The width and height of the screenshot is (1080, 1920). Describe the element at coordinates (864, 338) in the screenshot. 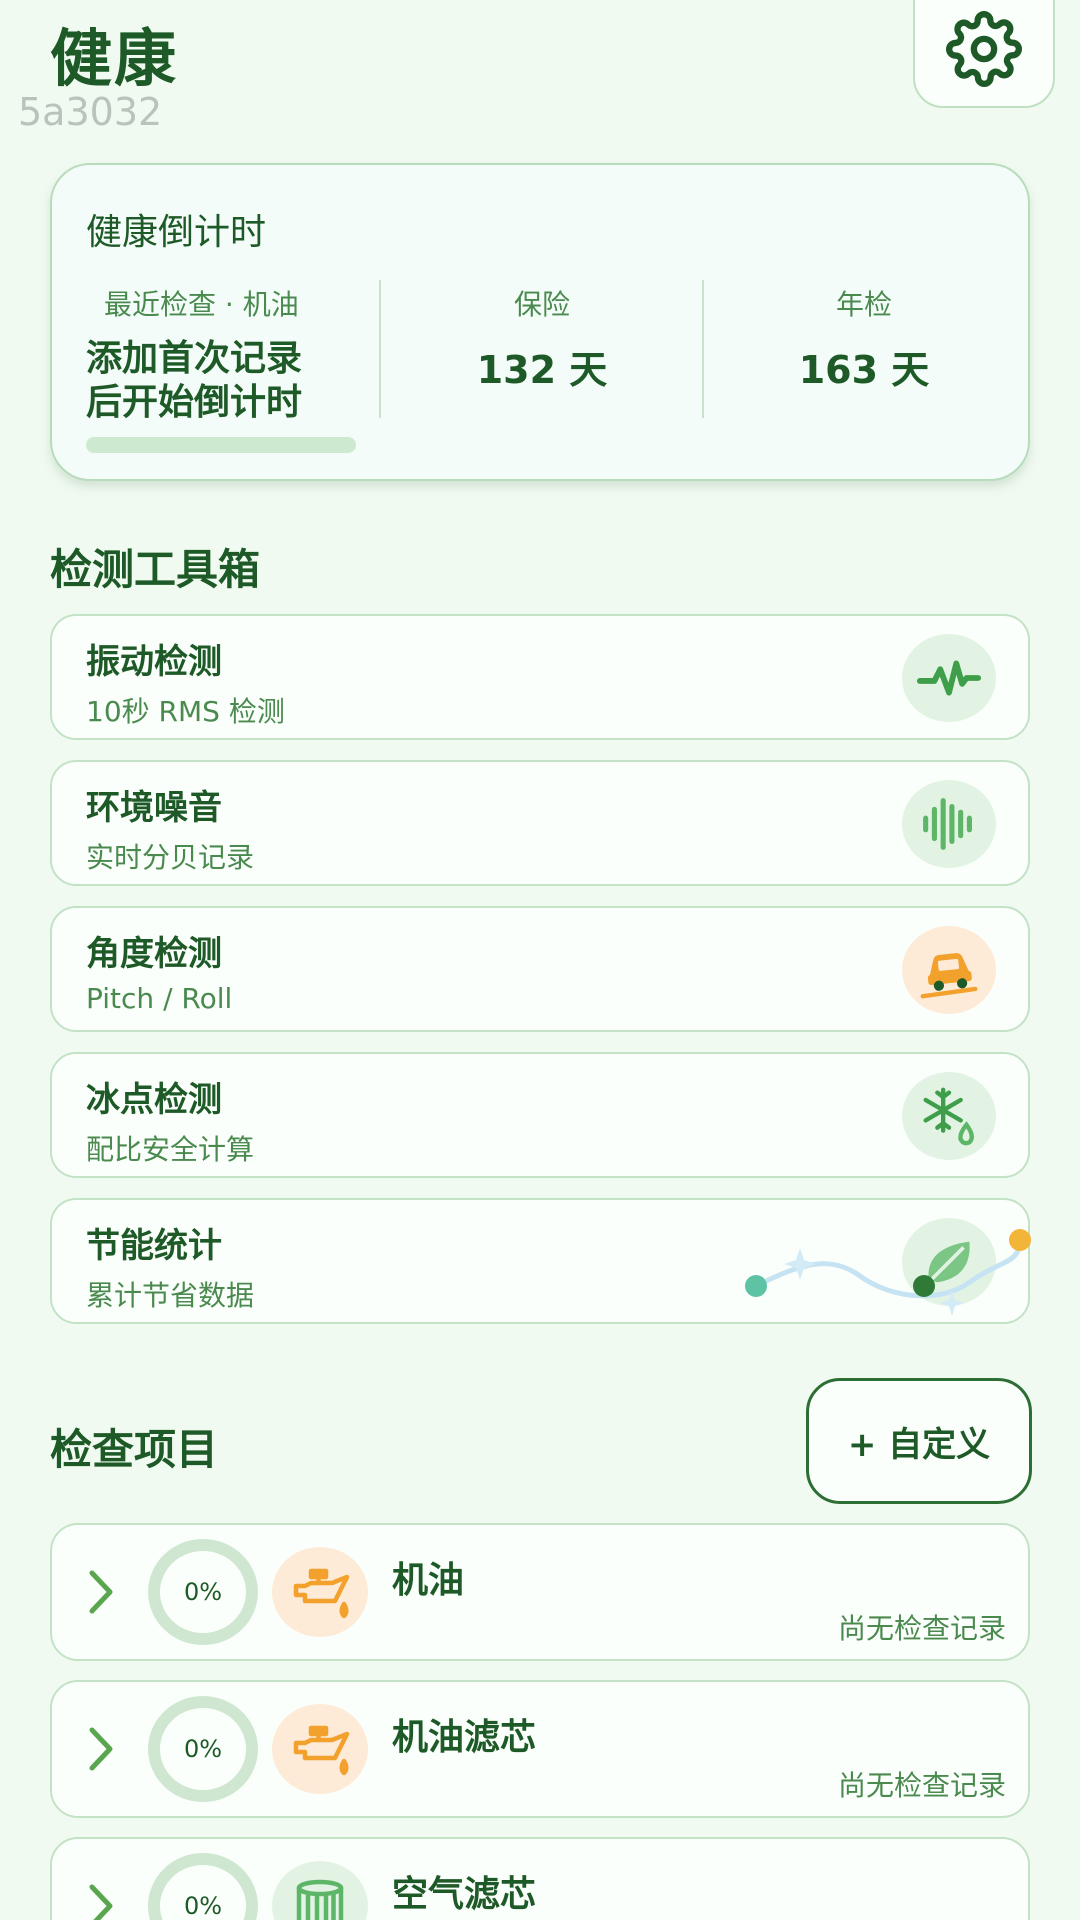

I see `annual-inspection-column: 年检 163 天` at that location.